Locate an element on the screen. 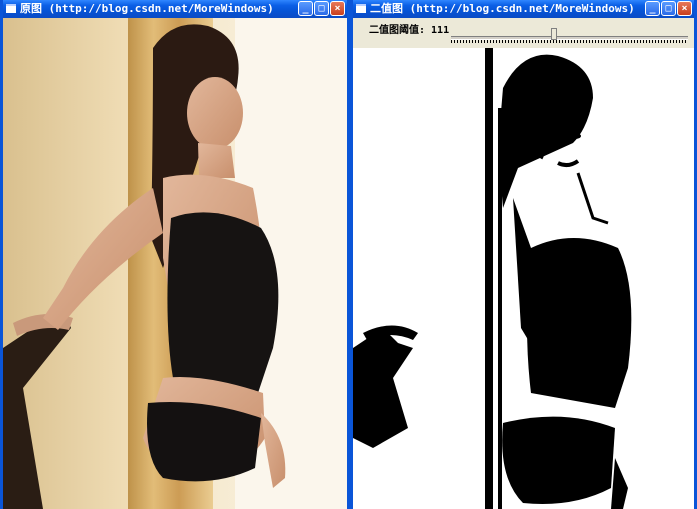 The height and width of the screenshot is (509, 697). window-title: 原图 (http://blog.csdn.net/MoreWindows) is located at coordinates (147, 8).